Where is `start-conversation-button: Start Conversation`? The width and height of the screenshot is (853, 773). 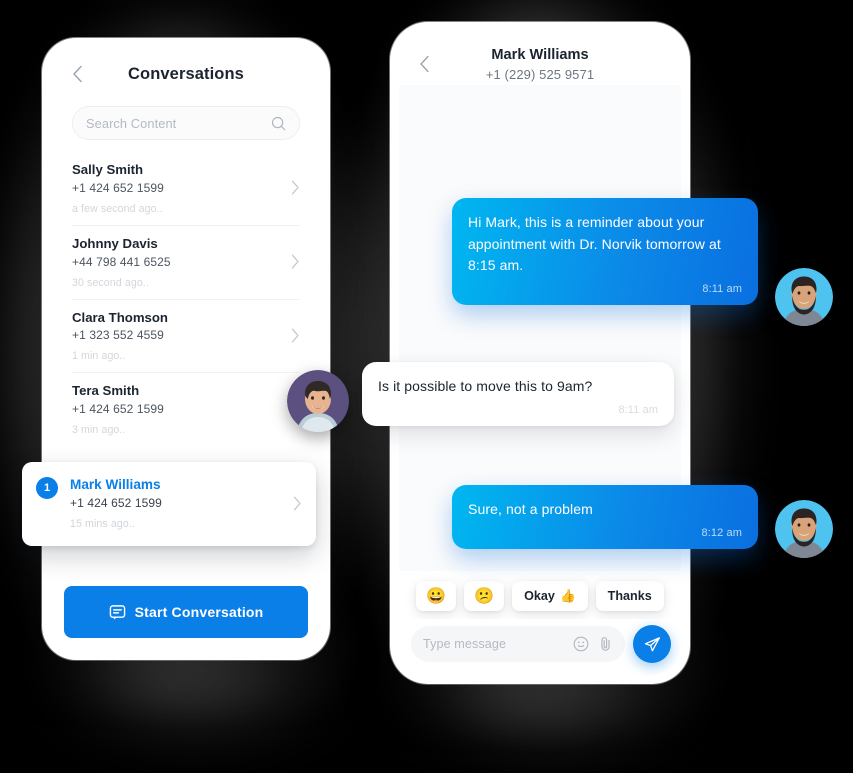 start-conversation-button: Start Conversation is located at coordinates (186, 612).